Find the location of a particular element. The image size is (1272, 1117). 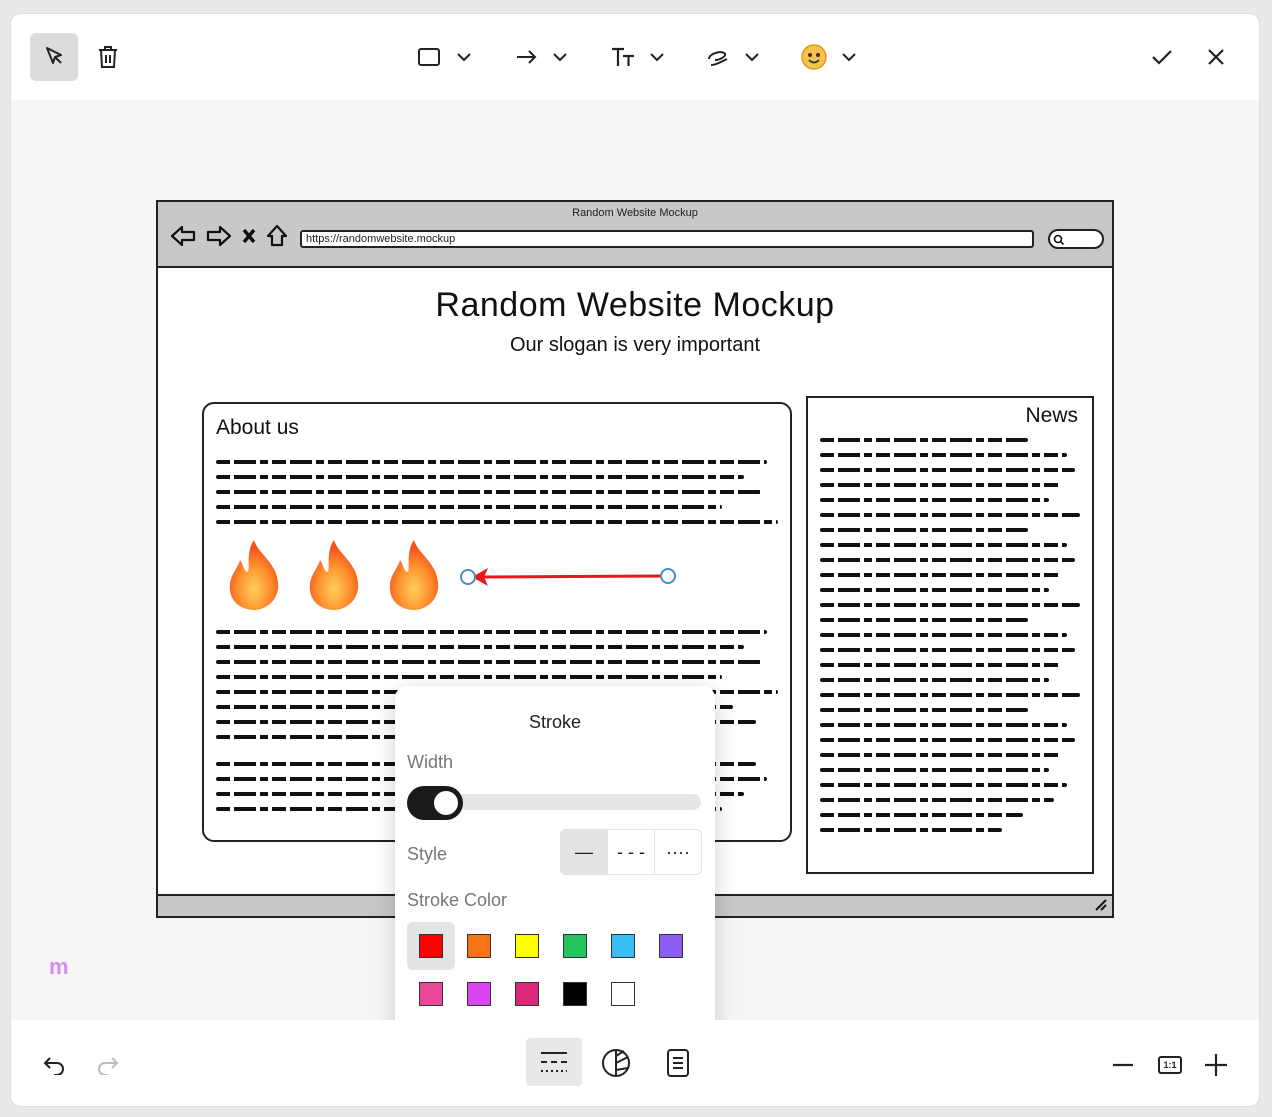

zoom-reset-button: 1:1 is located at coordinates (1170, 1065).